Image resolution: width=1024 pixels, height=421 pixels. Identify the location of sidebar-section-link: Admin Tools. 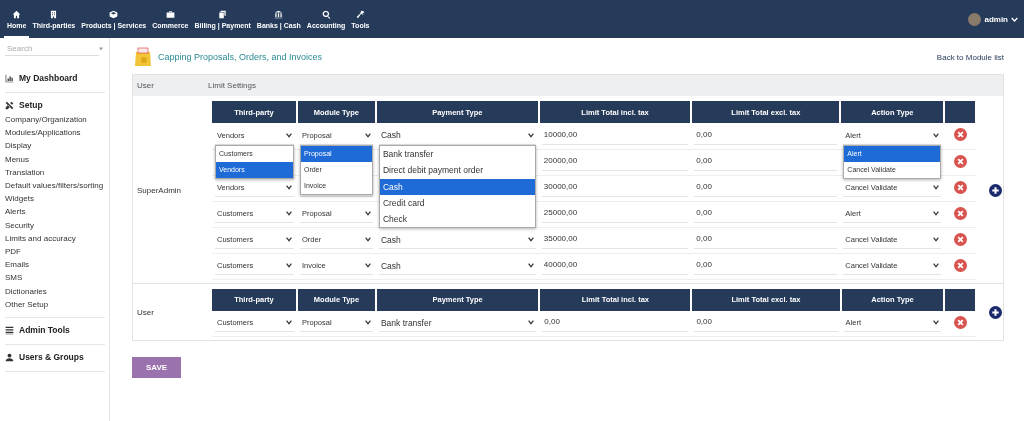
(55, 330).